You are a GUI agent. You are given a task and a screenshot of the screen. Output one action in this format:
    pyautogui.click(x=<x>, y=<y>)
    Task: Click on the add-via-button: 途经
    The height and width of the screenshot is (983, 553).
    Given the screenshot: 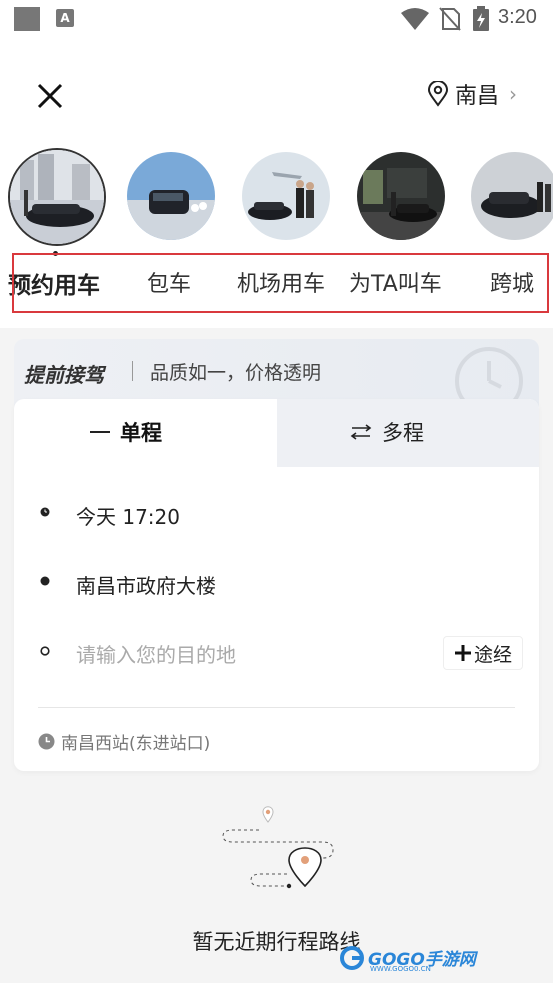 What is the action you would take?
    pyautogui.click(x=483, y=653)
    